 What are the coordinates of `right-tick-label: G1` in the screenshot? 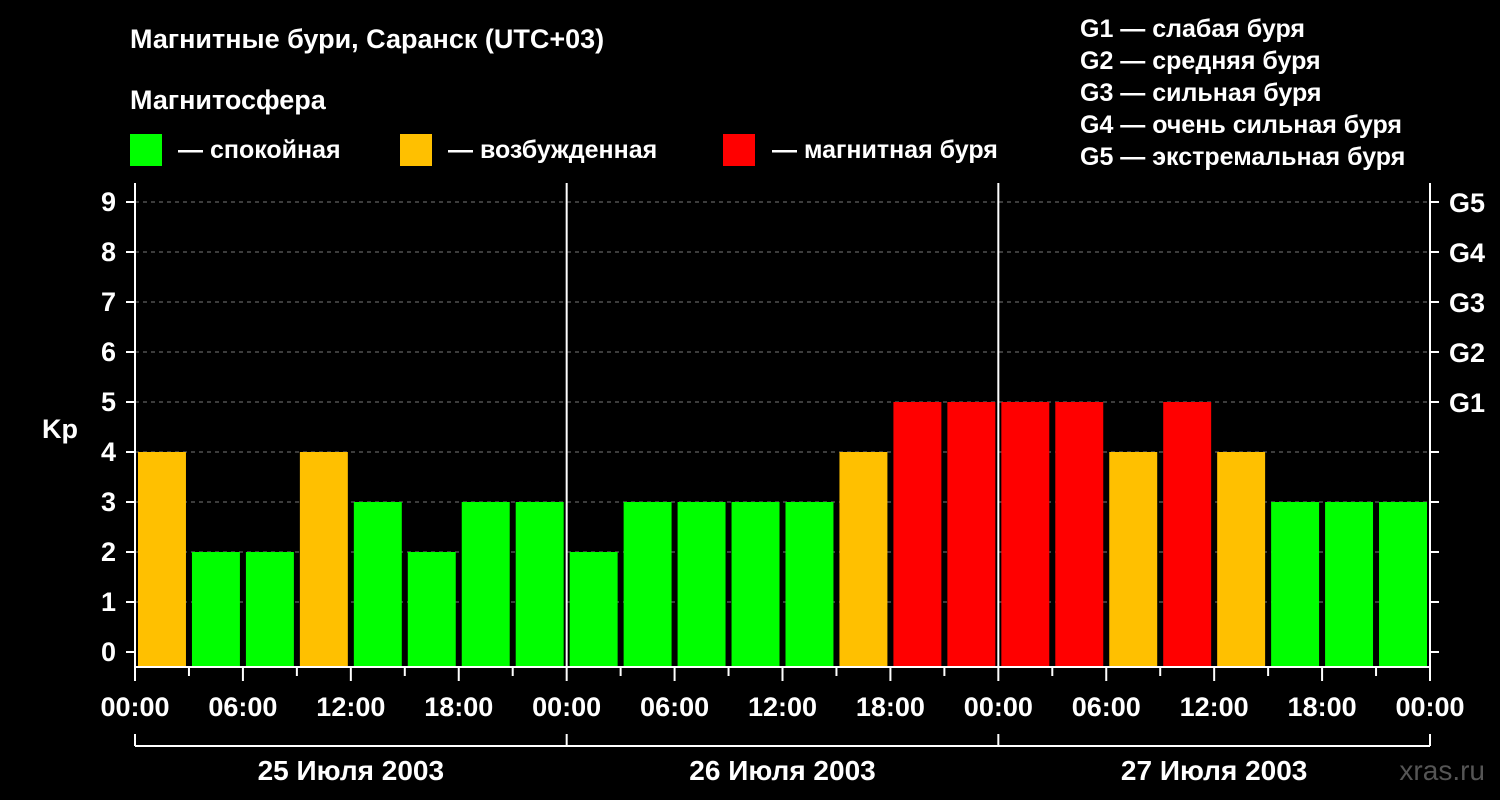 It's located at (1467, 403).